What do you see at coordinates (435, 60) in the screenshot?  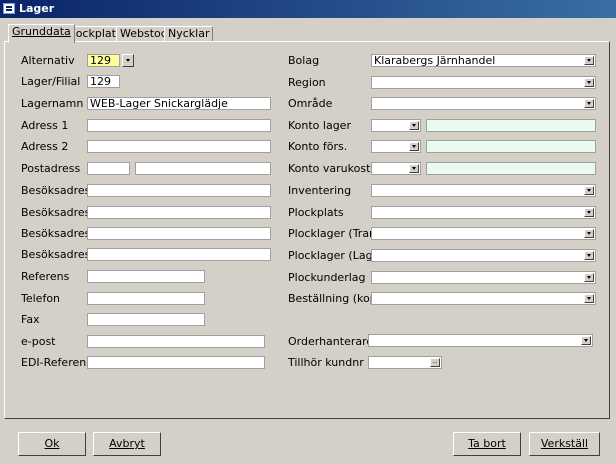 I see `bolag-value: Klarabergs Järnhandel` at bounding box center [435, 60].